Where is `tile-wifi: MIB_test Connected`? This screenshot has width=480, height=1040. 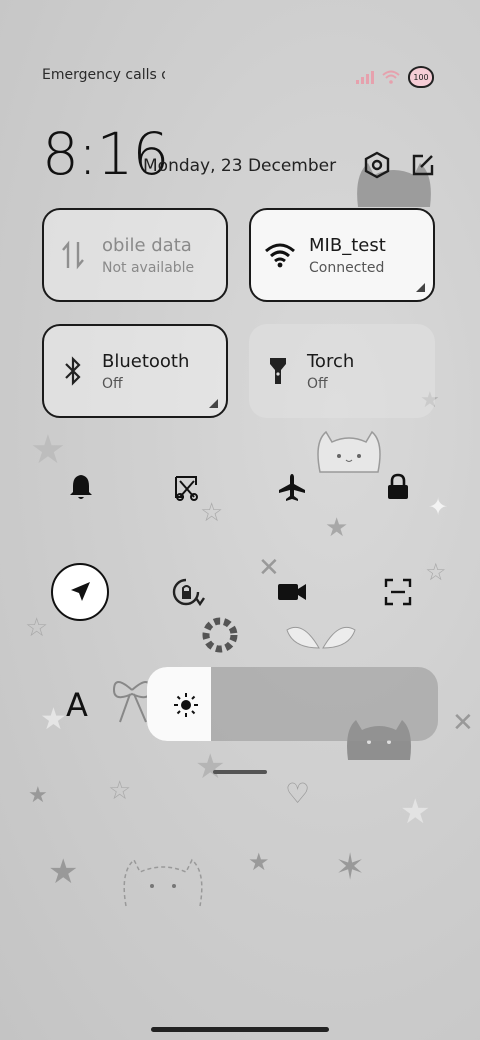
tile-wifi: MIB_test Connected is located at coordinates (342, 255).